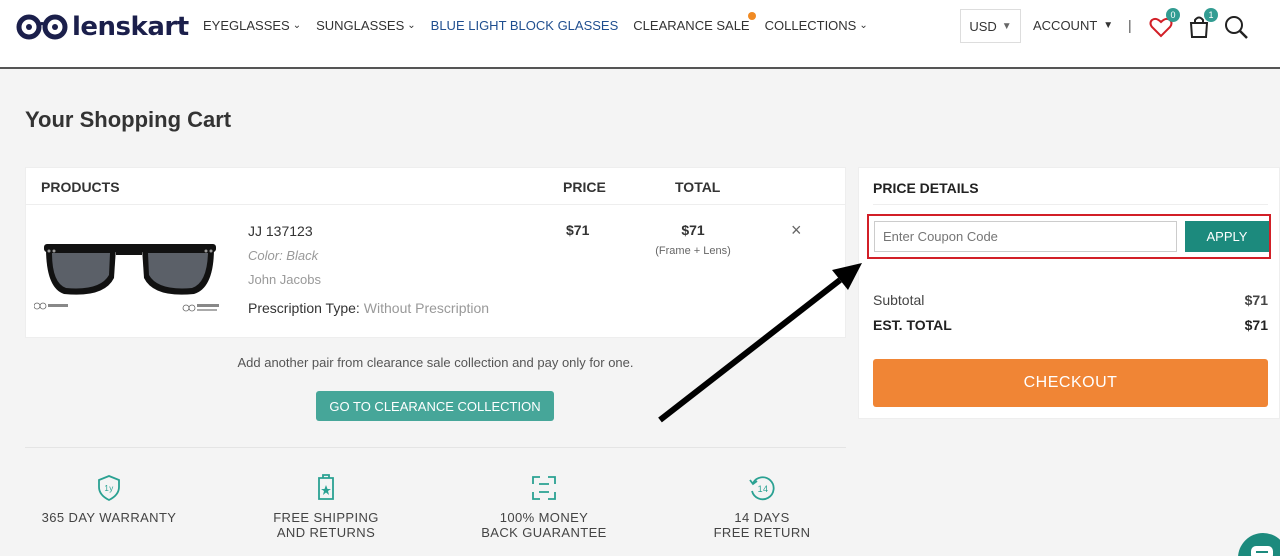  What do you see at coordinates (1025, 236) in the screenshot?
I see `coupon-code-input` at bounding box center [1025, 236].